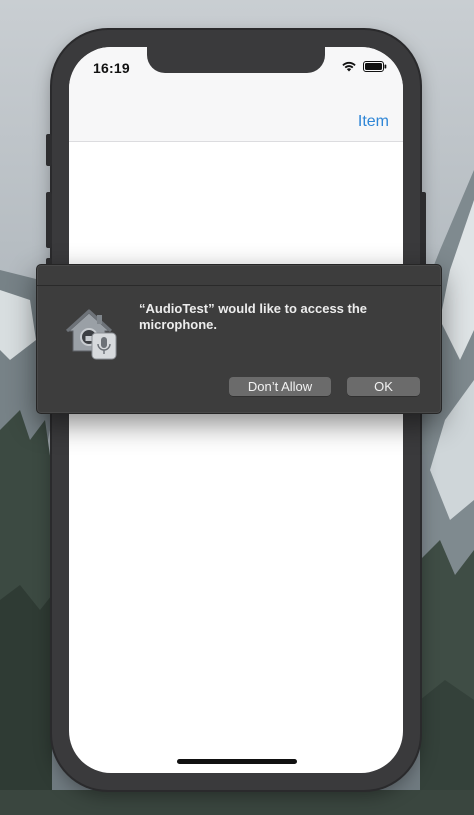 This screenshot has height=815, width=474. Describe the element at coordinates (383, 386) in the screenshot. I see `ok-button: OK` at that location.